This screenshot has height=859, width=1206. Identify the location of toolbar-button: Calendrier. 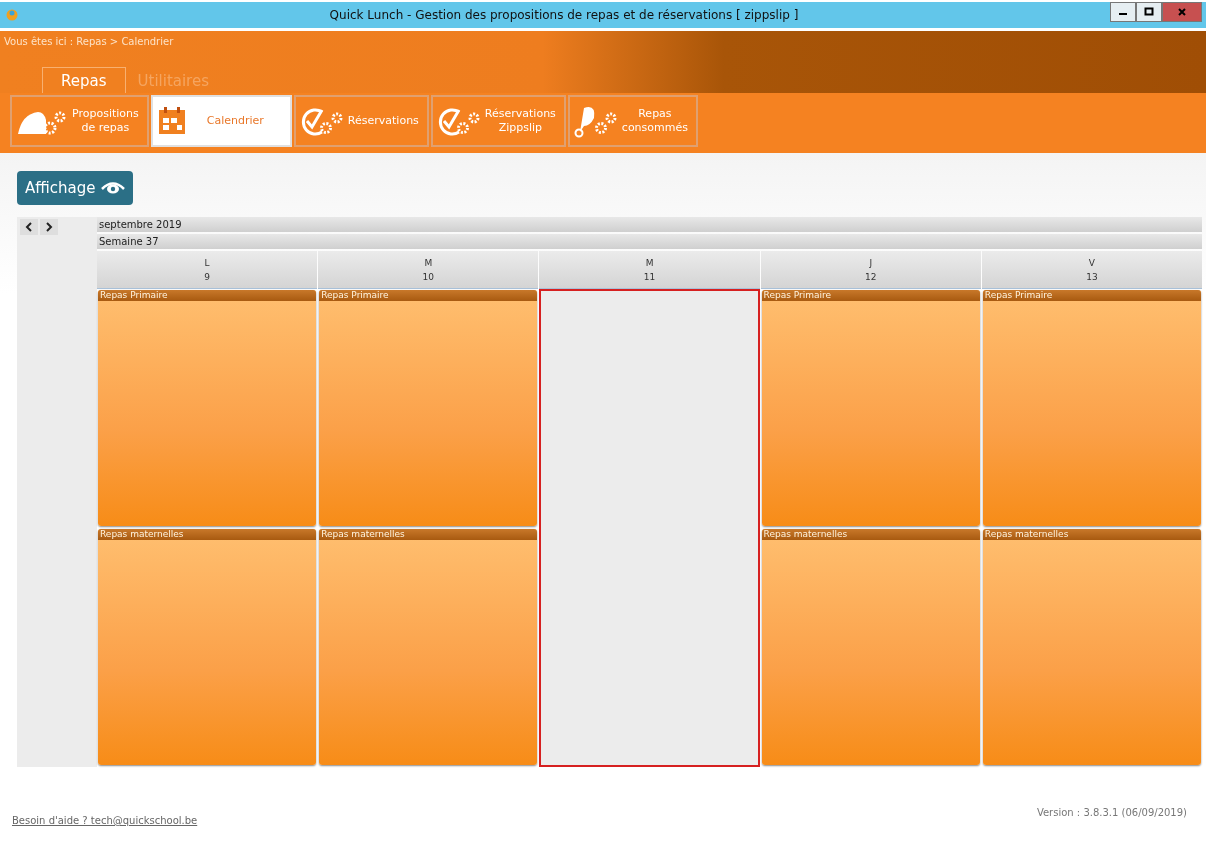
(221, 121).